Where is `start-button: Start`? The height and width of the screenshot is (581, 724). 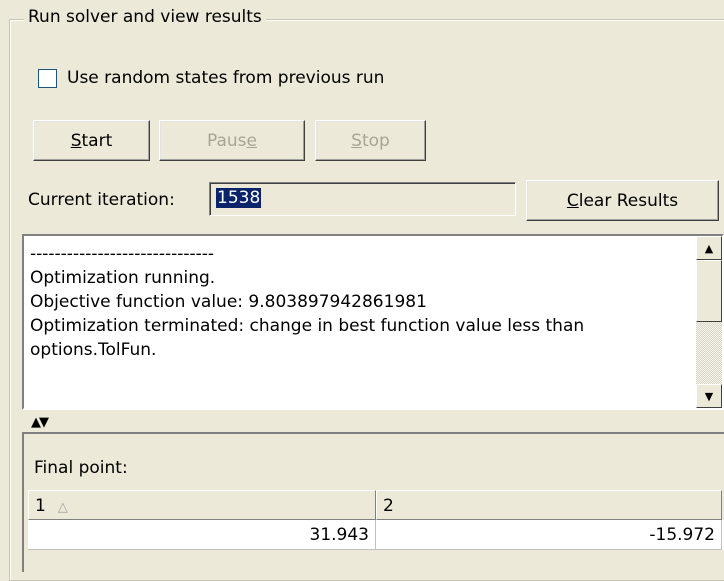 start-button: Start is located at coordinates (91, 140).